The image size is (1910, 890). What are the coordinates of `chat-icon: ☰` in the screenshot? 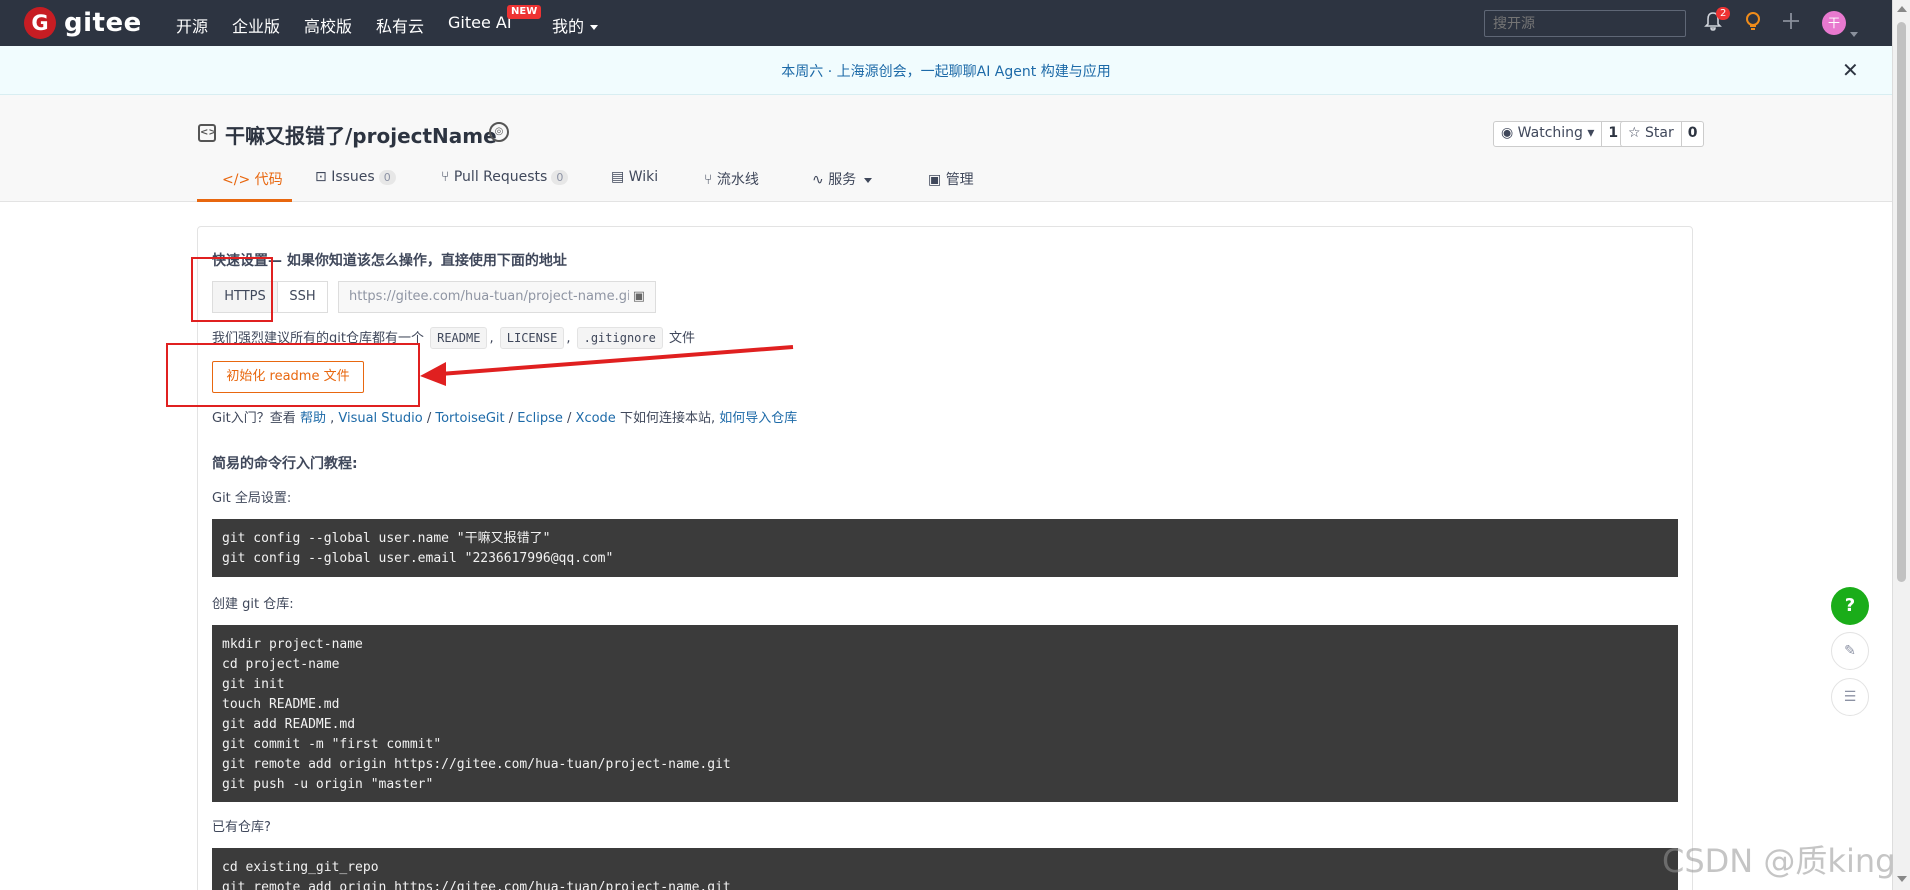 It's located at (1850, 697).